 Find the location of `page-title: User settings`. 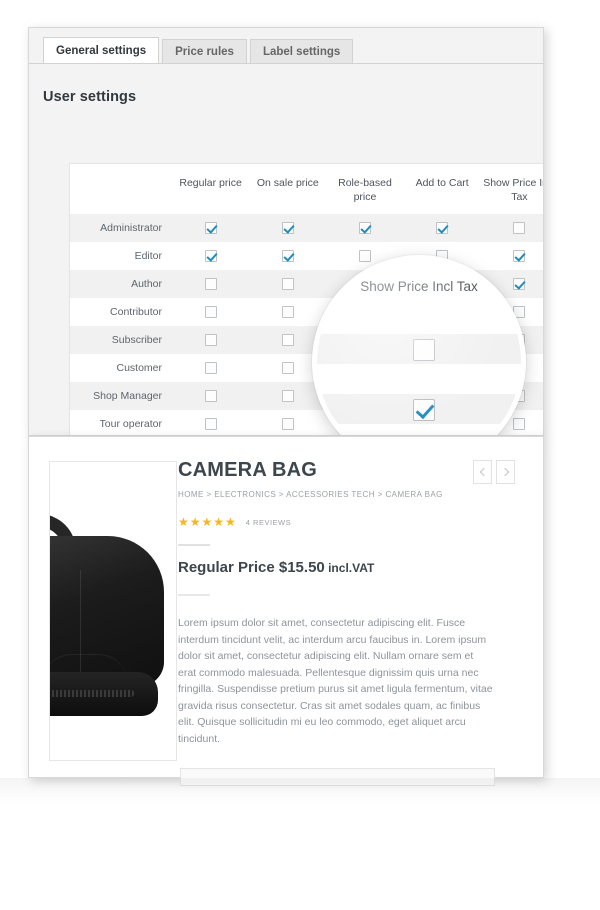

page-title: User settings is located at coordinates (90, 97).